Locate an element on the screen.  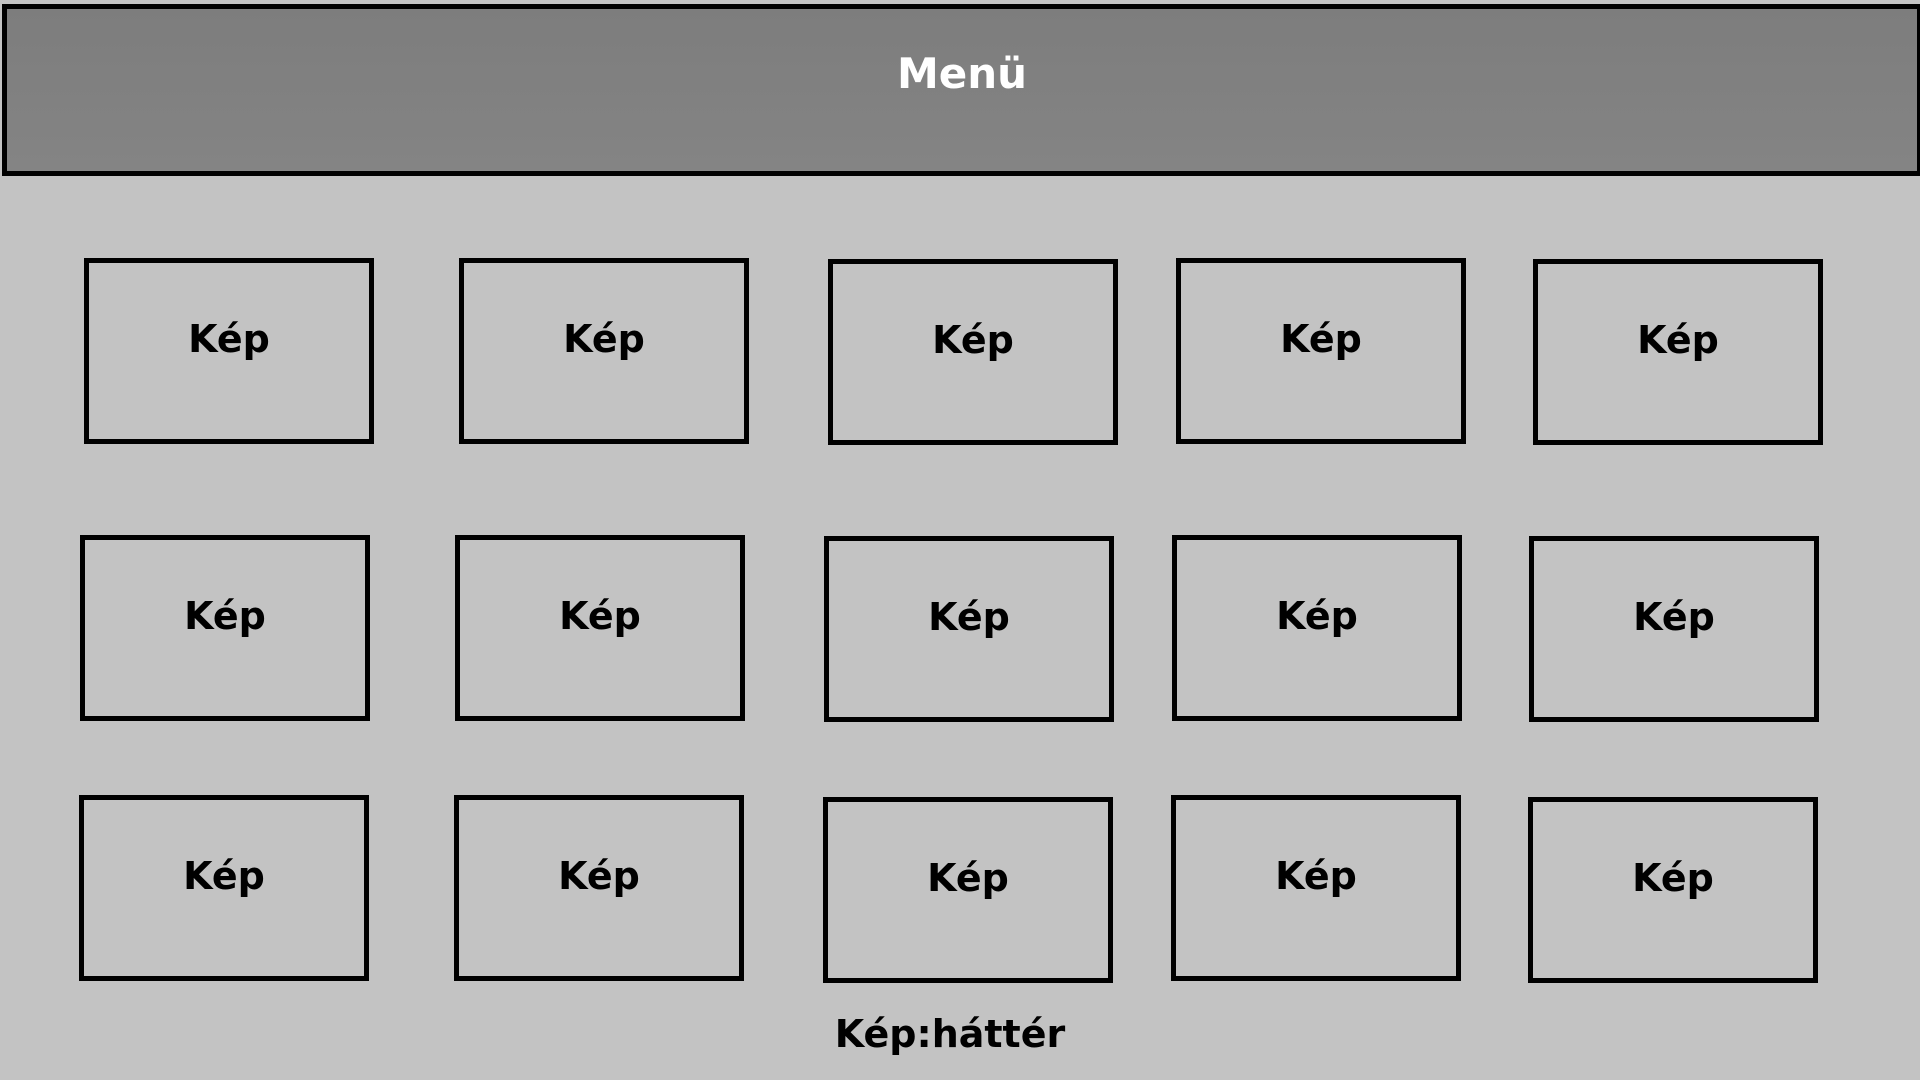
image-tile-6: Kép is located at coordinates (225, 628).